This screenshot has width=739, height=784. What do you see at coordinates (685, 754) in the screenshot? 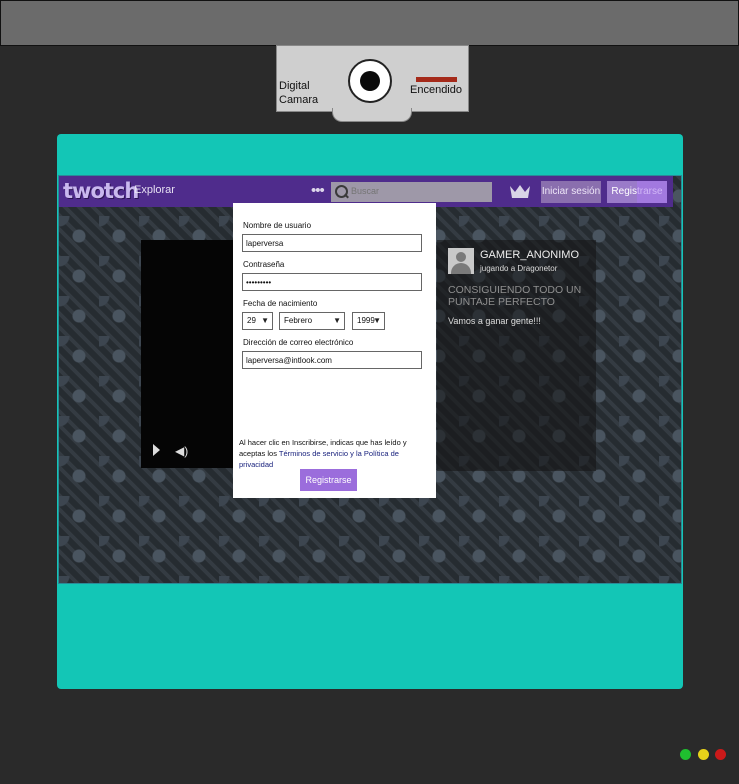
I see `green-light` at bounding box center [685, 754].